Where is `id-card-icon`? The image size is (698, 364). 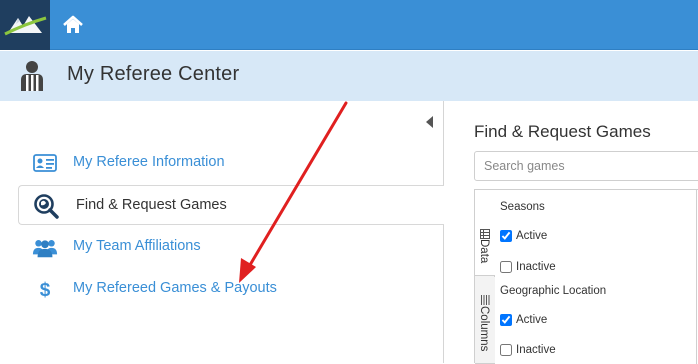
id-card-icon is located at coordinates (45, 163).